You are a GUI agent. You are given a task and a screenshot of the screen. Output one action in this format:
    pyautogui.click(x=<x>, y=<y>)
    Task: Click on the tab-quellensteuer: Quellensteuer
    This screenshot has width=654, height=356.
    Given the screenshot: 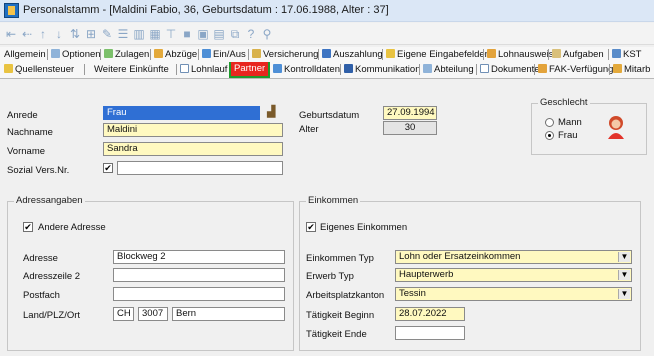 What is the action you would take?
    pyautogui.click(x=39, y=70)
    